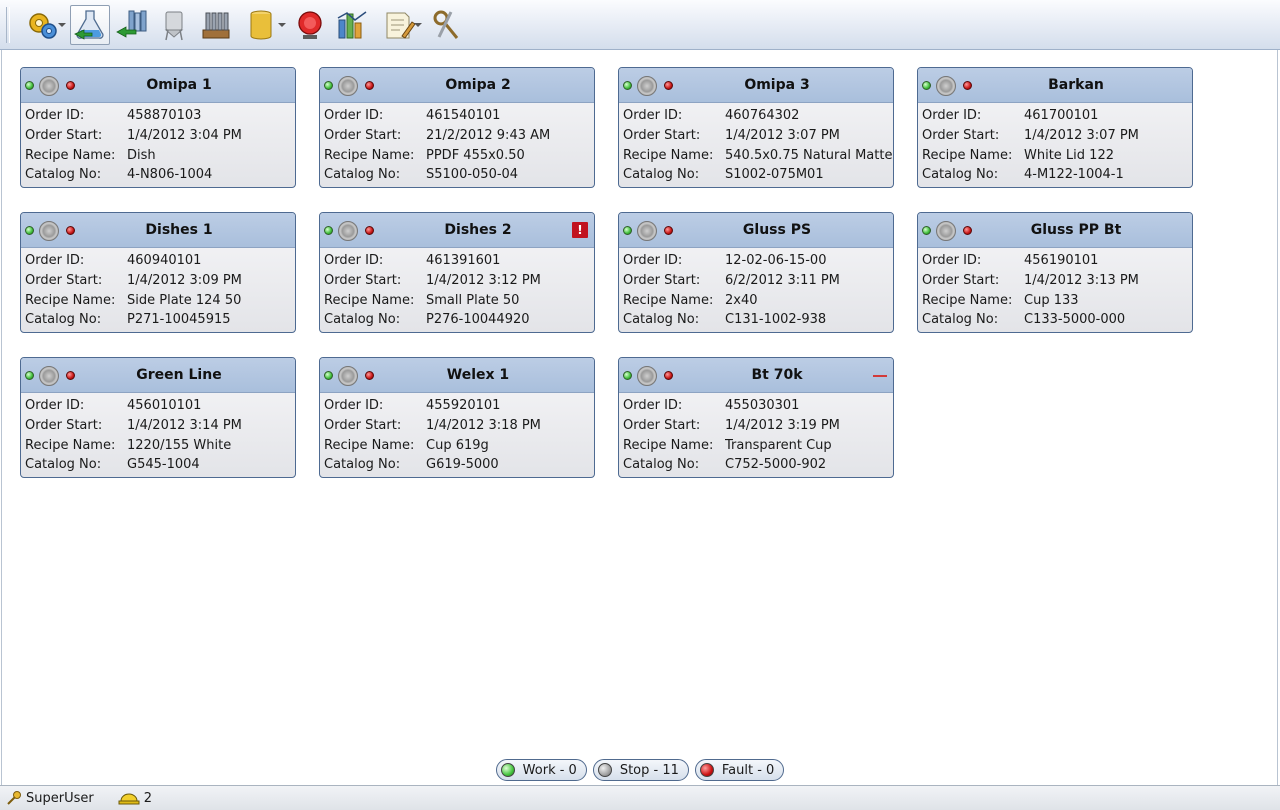  Describe the element at coordinates (580, 230) in the screenshot. I see `alert-icon: !` at that location.